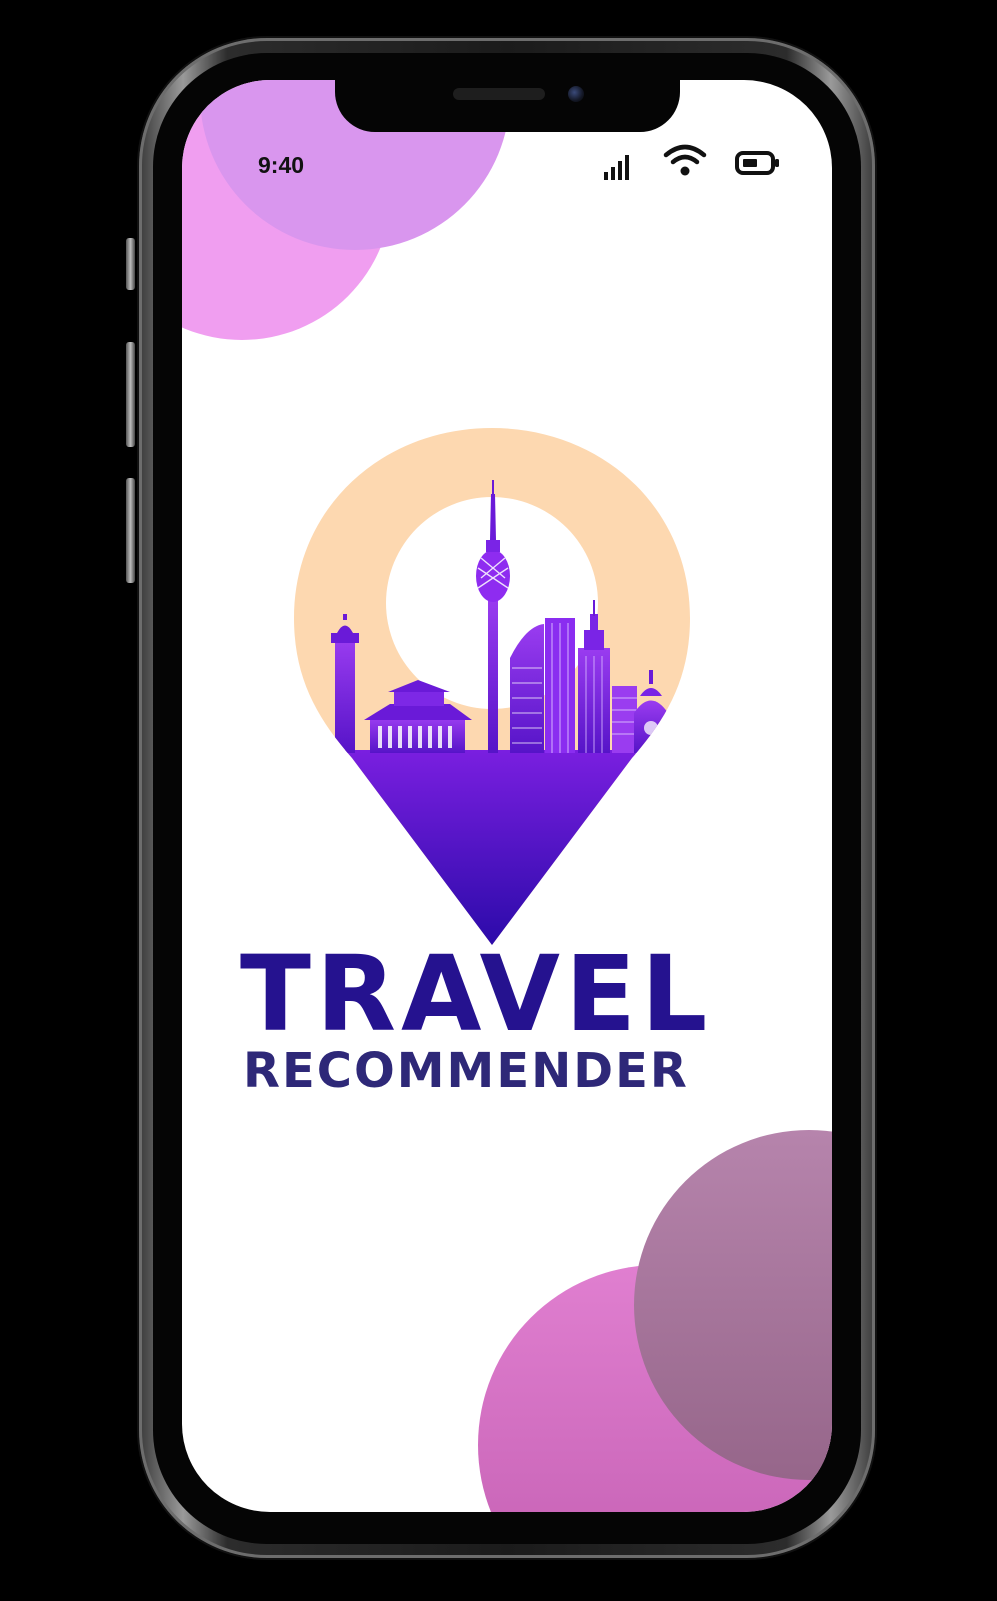 Image resolution: width=997 pixels, height=1601 pixels. Describe the element at coordinates (685, 160) in the screenshot. I see `wifi-icon` at that location.